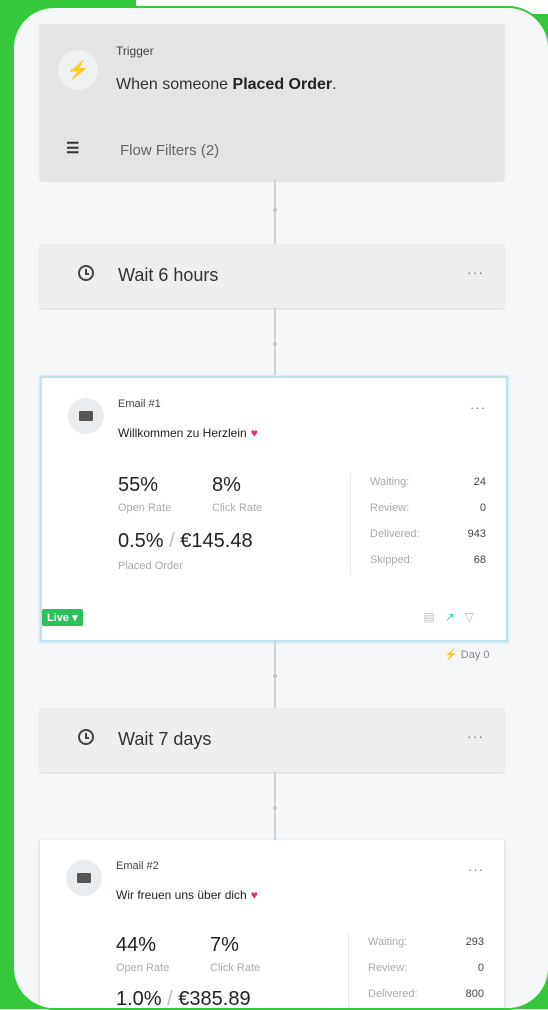 This screenshot has height=1010, width=548. Describe the element at coordinates (426, 994) in the screenshot. I see `delivered-row: Delivered: 800` at that location.